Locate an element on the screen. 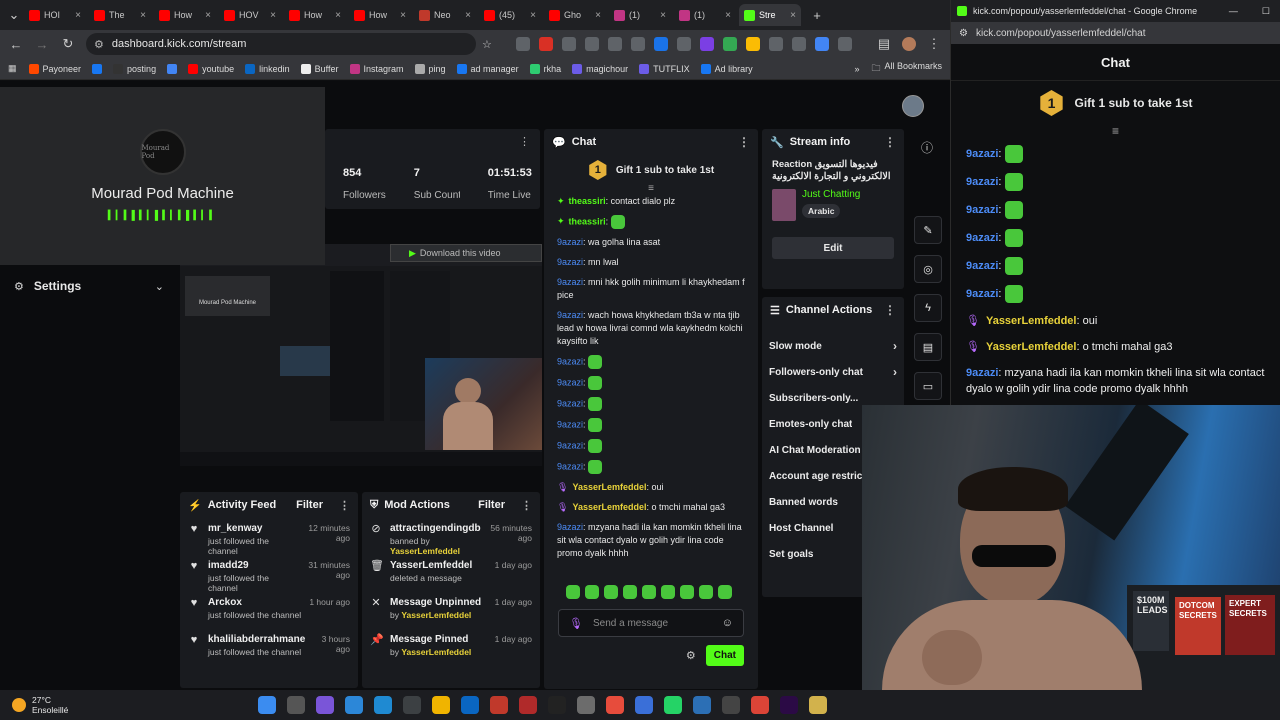 This screenshot has width=1280, height=720. file-explorer-icon is located at coordinates (441, 705).